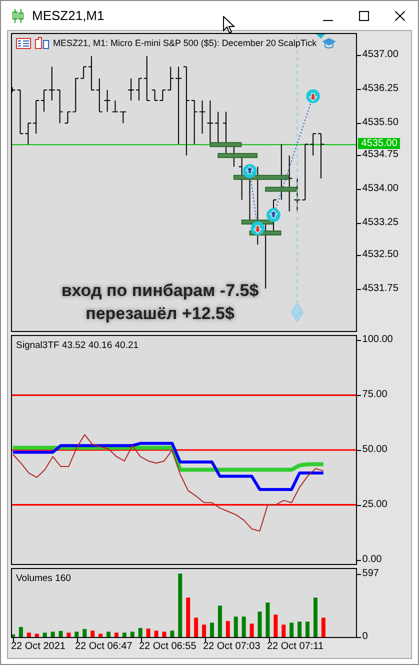 The width and height of the screenshot is (419, 665). What do you see at coordinates (328, 43) in the screenshot?
I see `graduation-cap-icon` at bounding box center [328, 43].